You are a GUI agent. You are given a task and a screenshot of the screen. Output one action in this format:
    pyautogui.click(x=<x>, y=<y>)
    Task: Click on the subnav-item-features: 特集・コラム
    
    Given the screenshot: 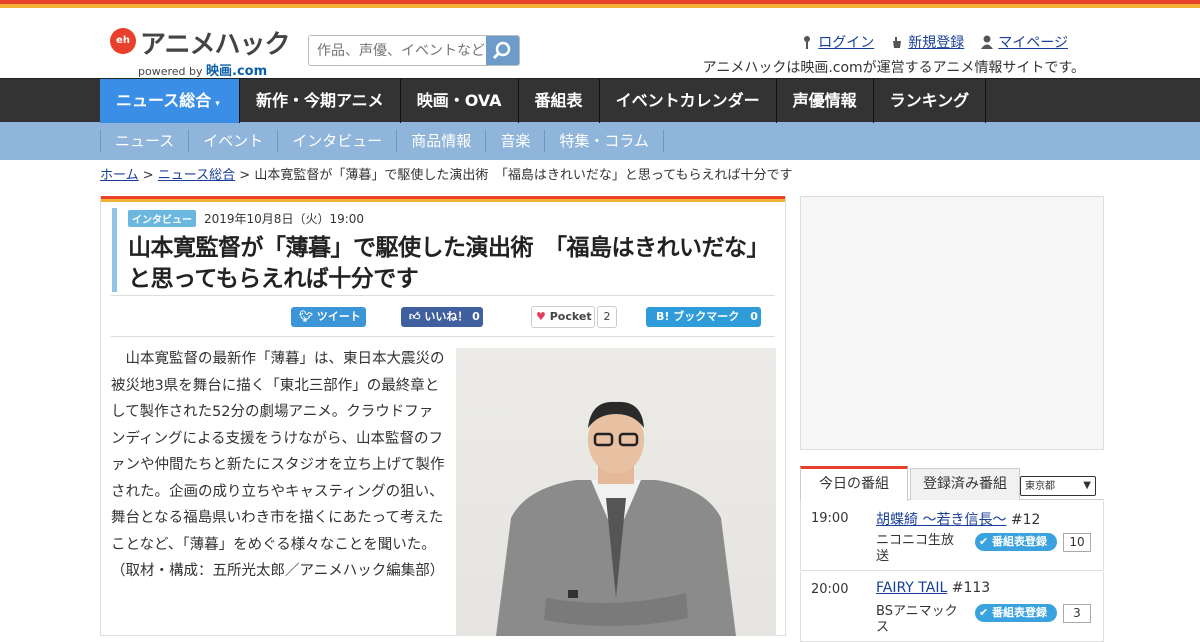 What is the action you would take?
    pyautogui.click(x=604, y=141)
    